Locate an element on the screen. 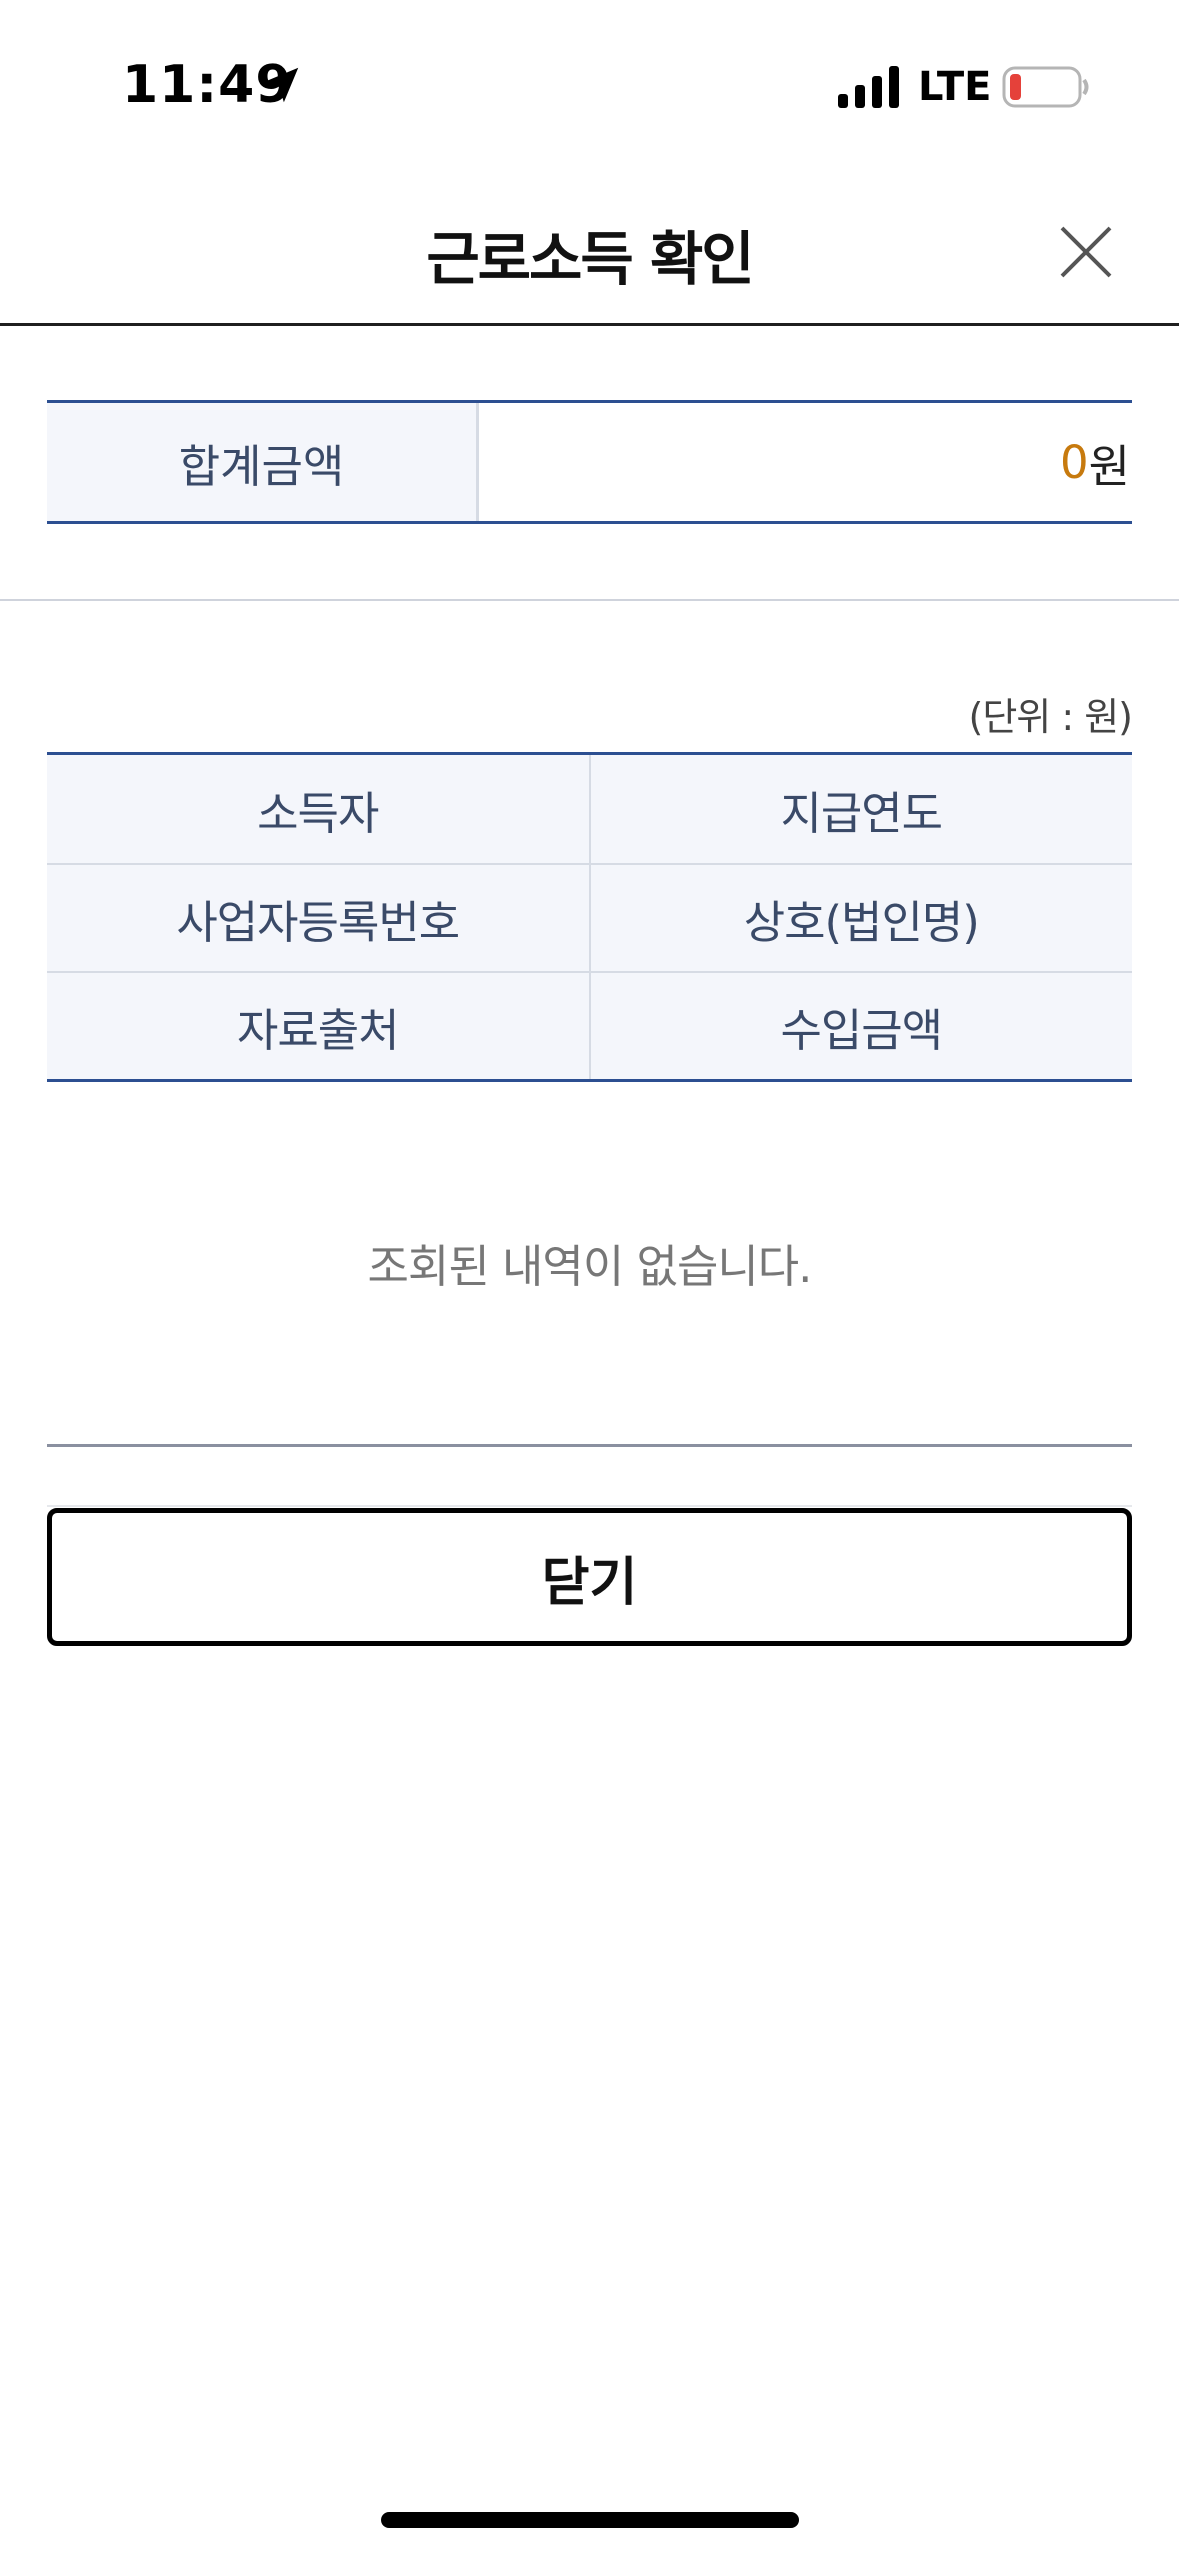 This screenshot has width=1179, height=2556. summary-value: 0원 is located at coordinates (805, 462).